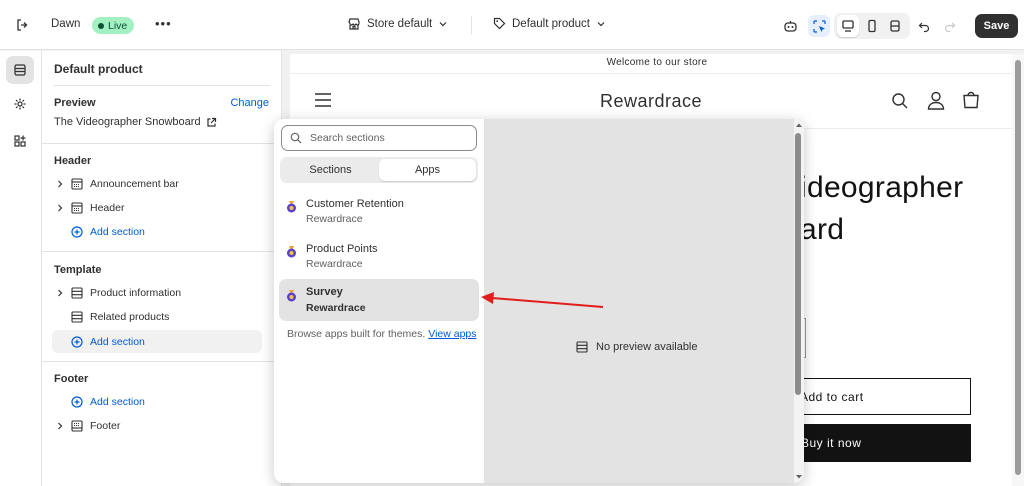  Describe the element at coordinates (499, 23) in the screenshot. I see `tag-icon` at that location.